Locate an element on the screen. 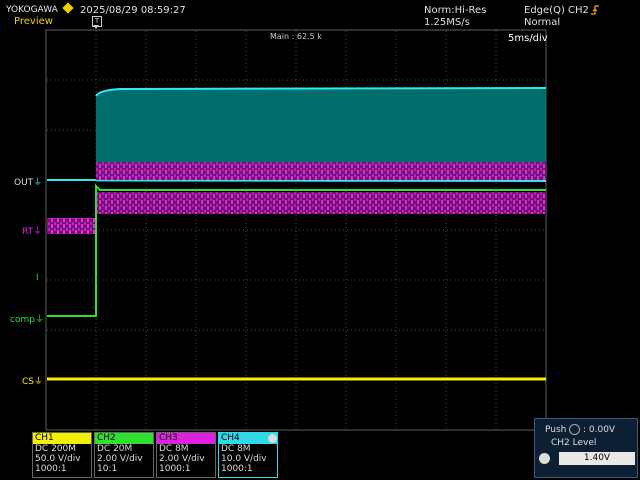 This screenshot has width=640, height=480. level-knob-icon is located at coordinates (544, 458).